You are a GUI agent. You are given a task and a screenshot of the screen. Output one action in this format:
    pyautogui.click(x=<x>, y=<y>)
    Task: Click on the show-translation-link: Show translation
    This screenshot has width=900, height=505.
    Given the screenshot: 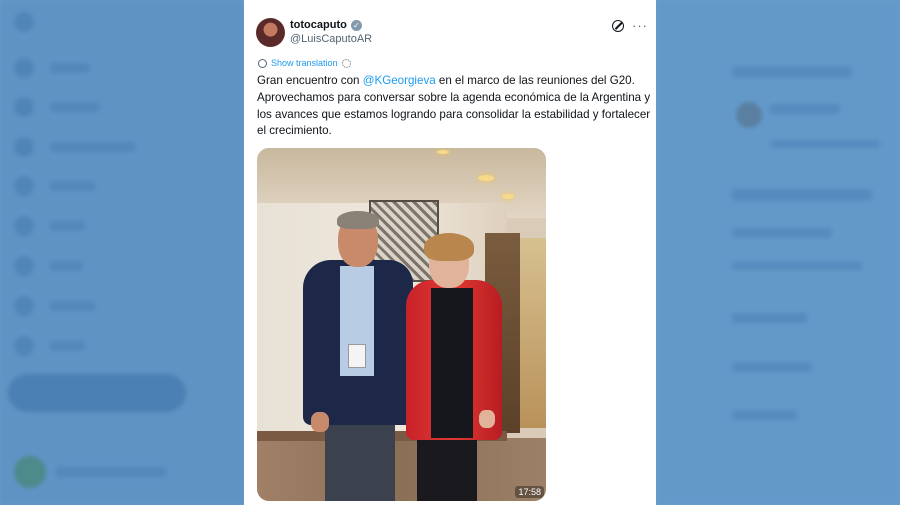 What is the action you would take?
    pyautogui.click(x=304, y=63)
    